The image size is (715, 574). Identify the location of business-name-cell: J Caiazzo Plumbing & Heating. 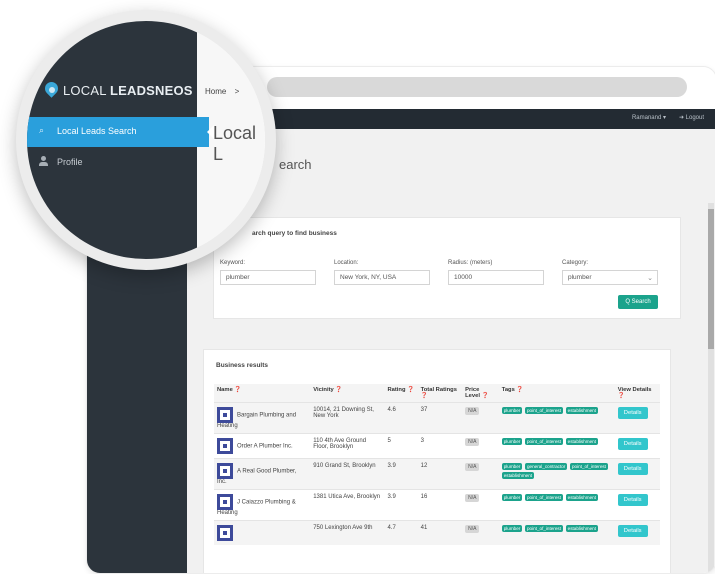
(262, 505).